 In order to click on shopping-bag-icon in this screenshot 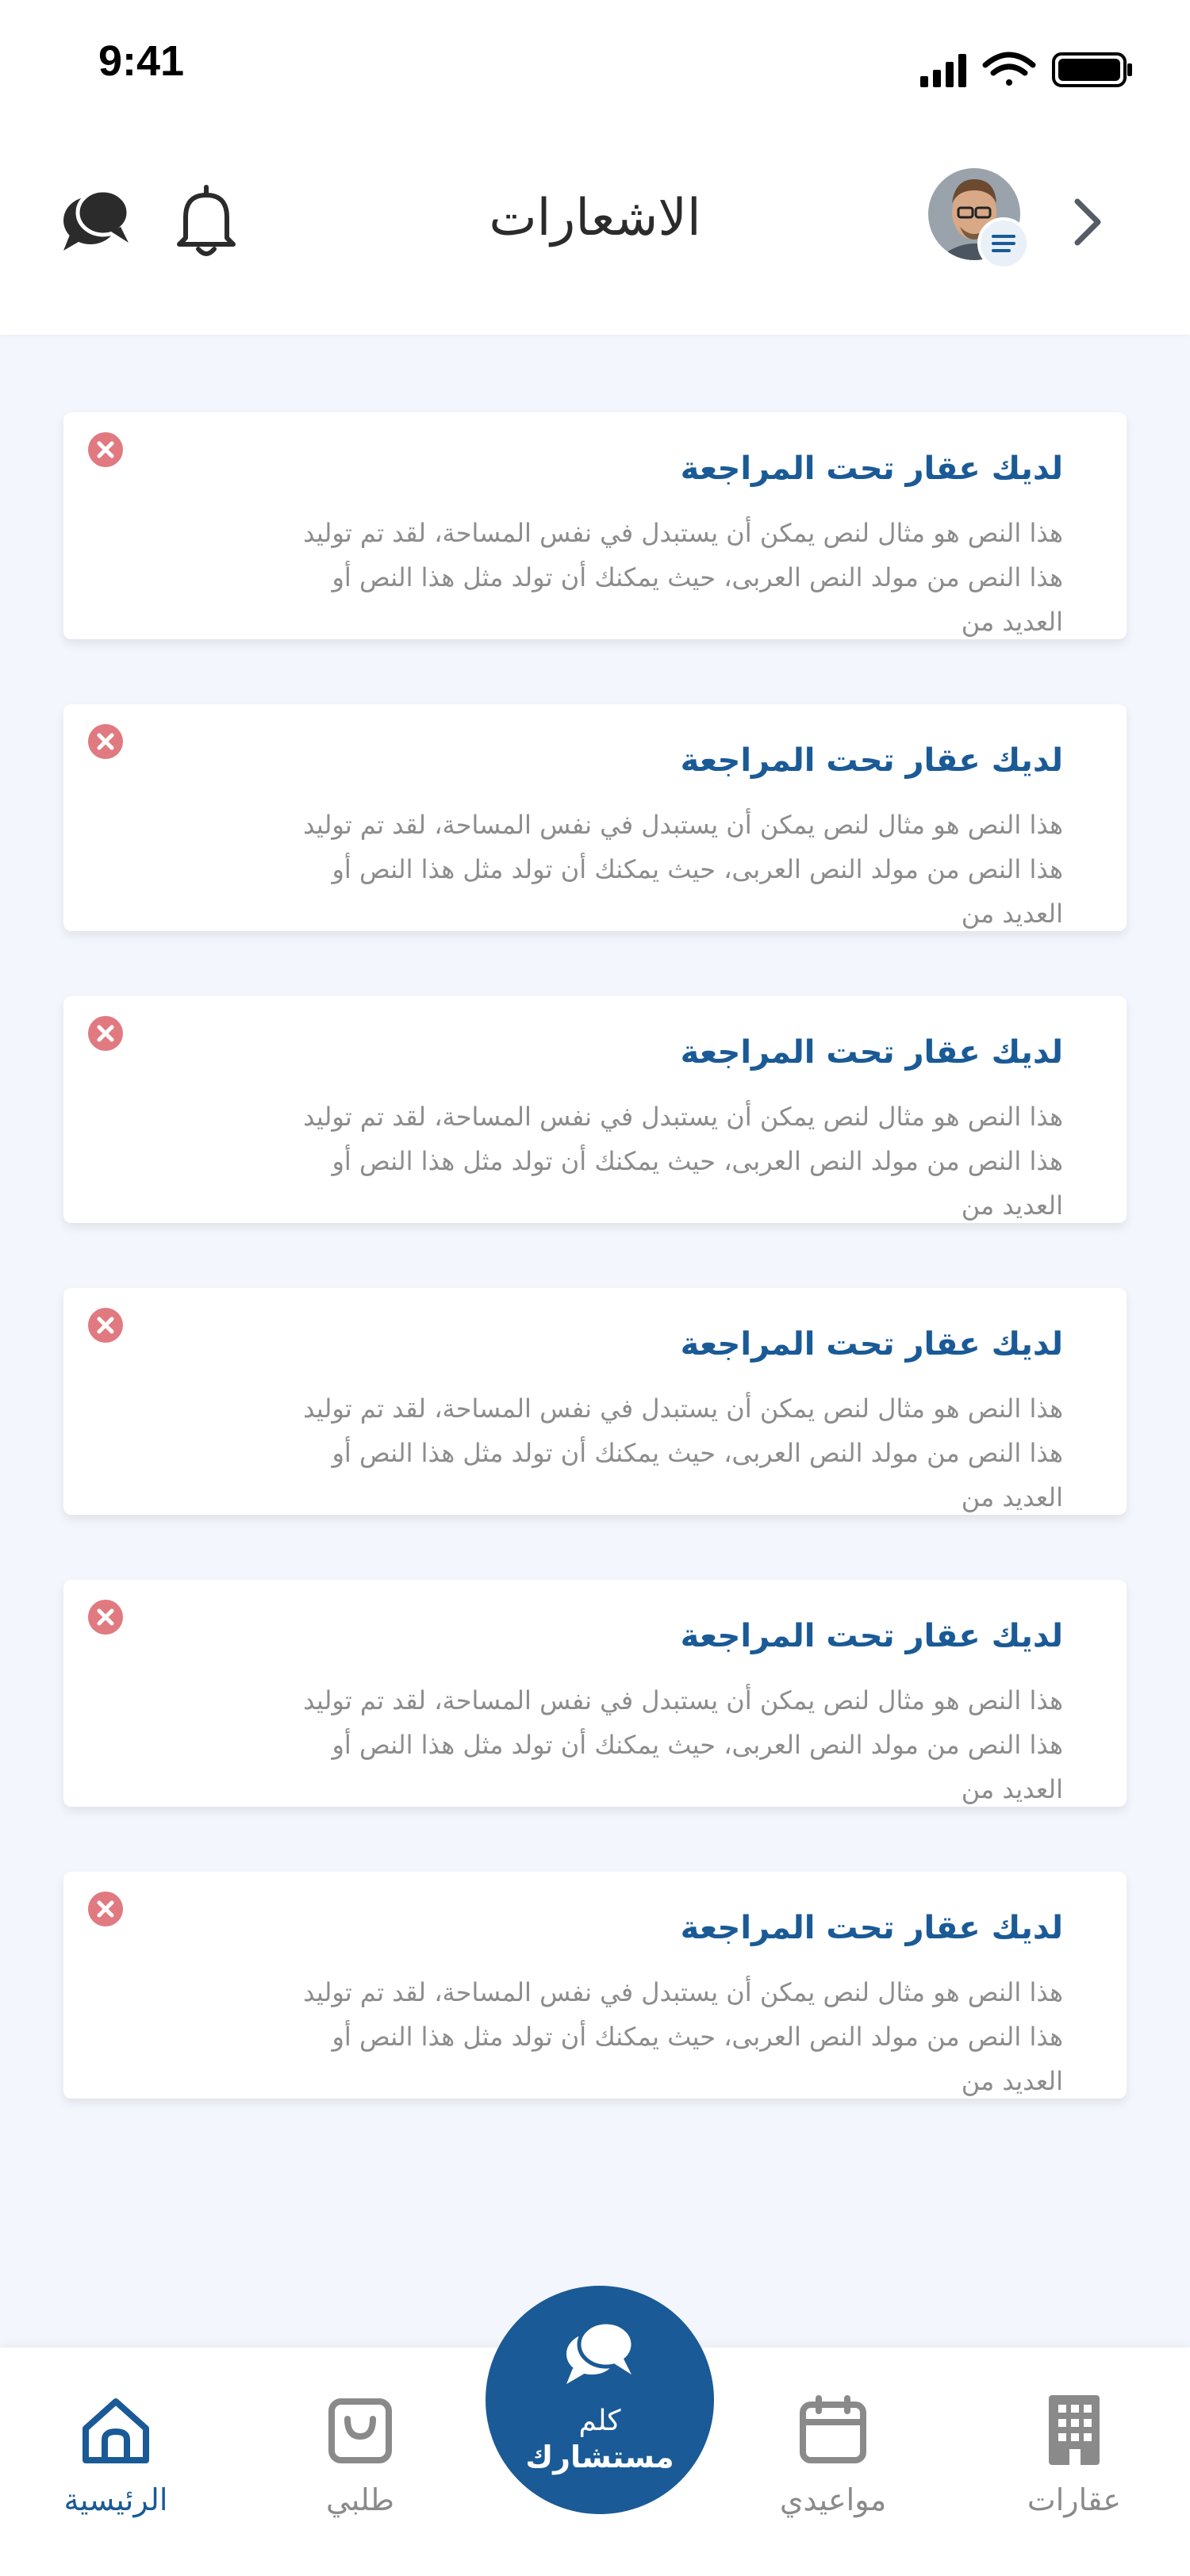, I will do `click(360, 2430)`.